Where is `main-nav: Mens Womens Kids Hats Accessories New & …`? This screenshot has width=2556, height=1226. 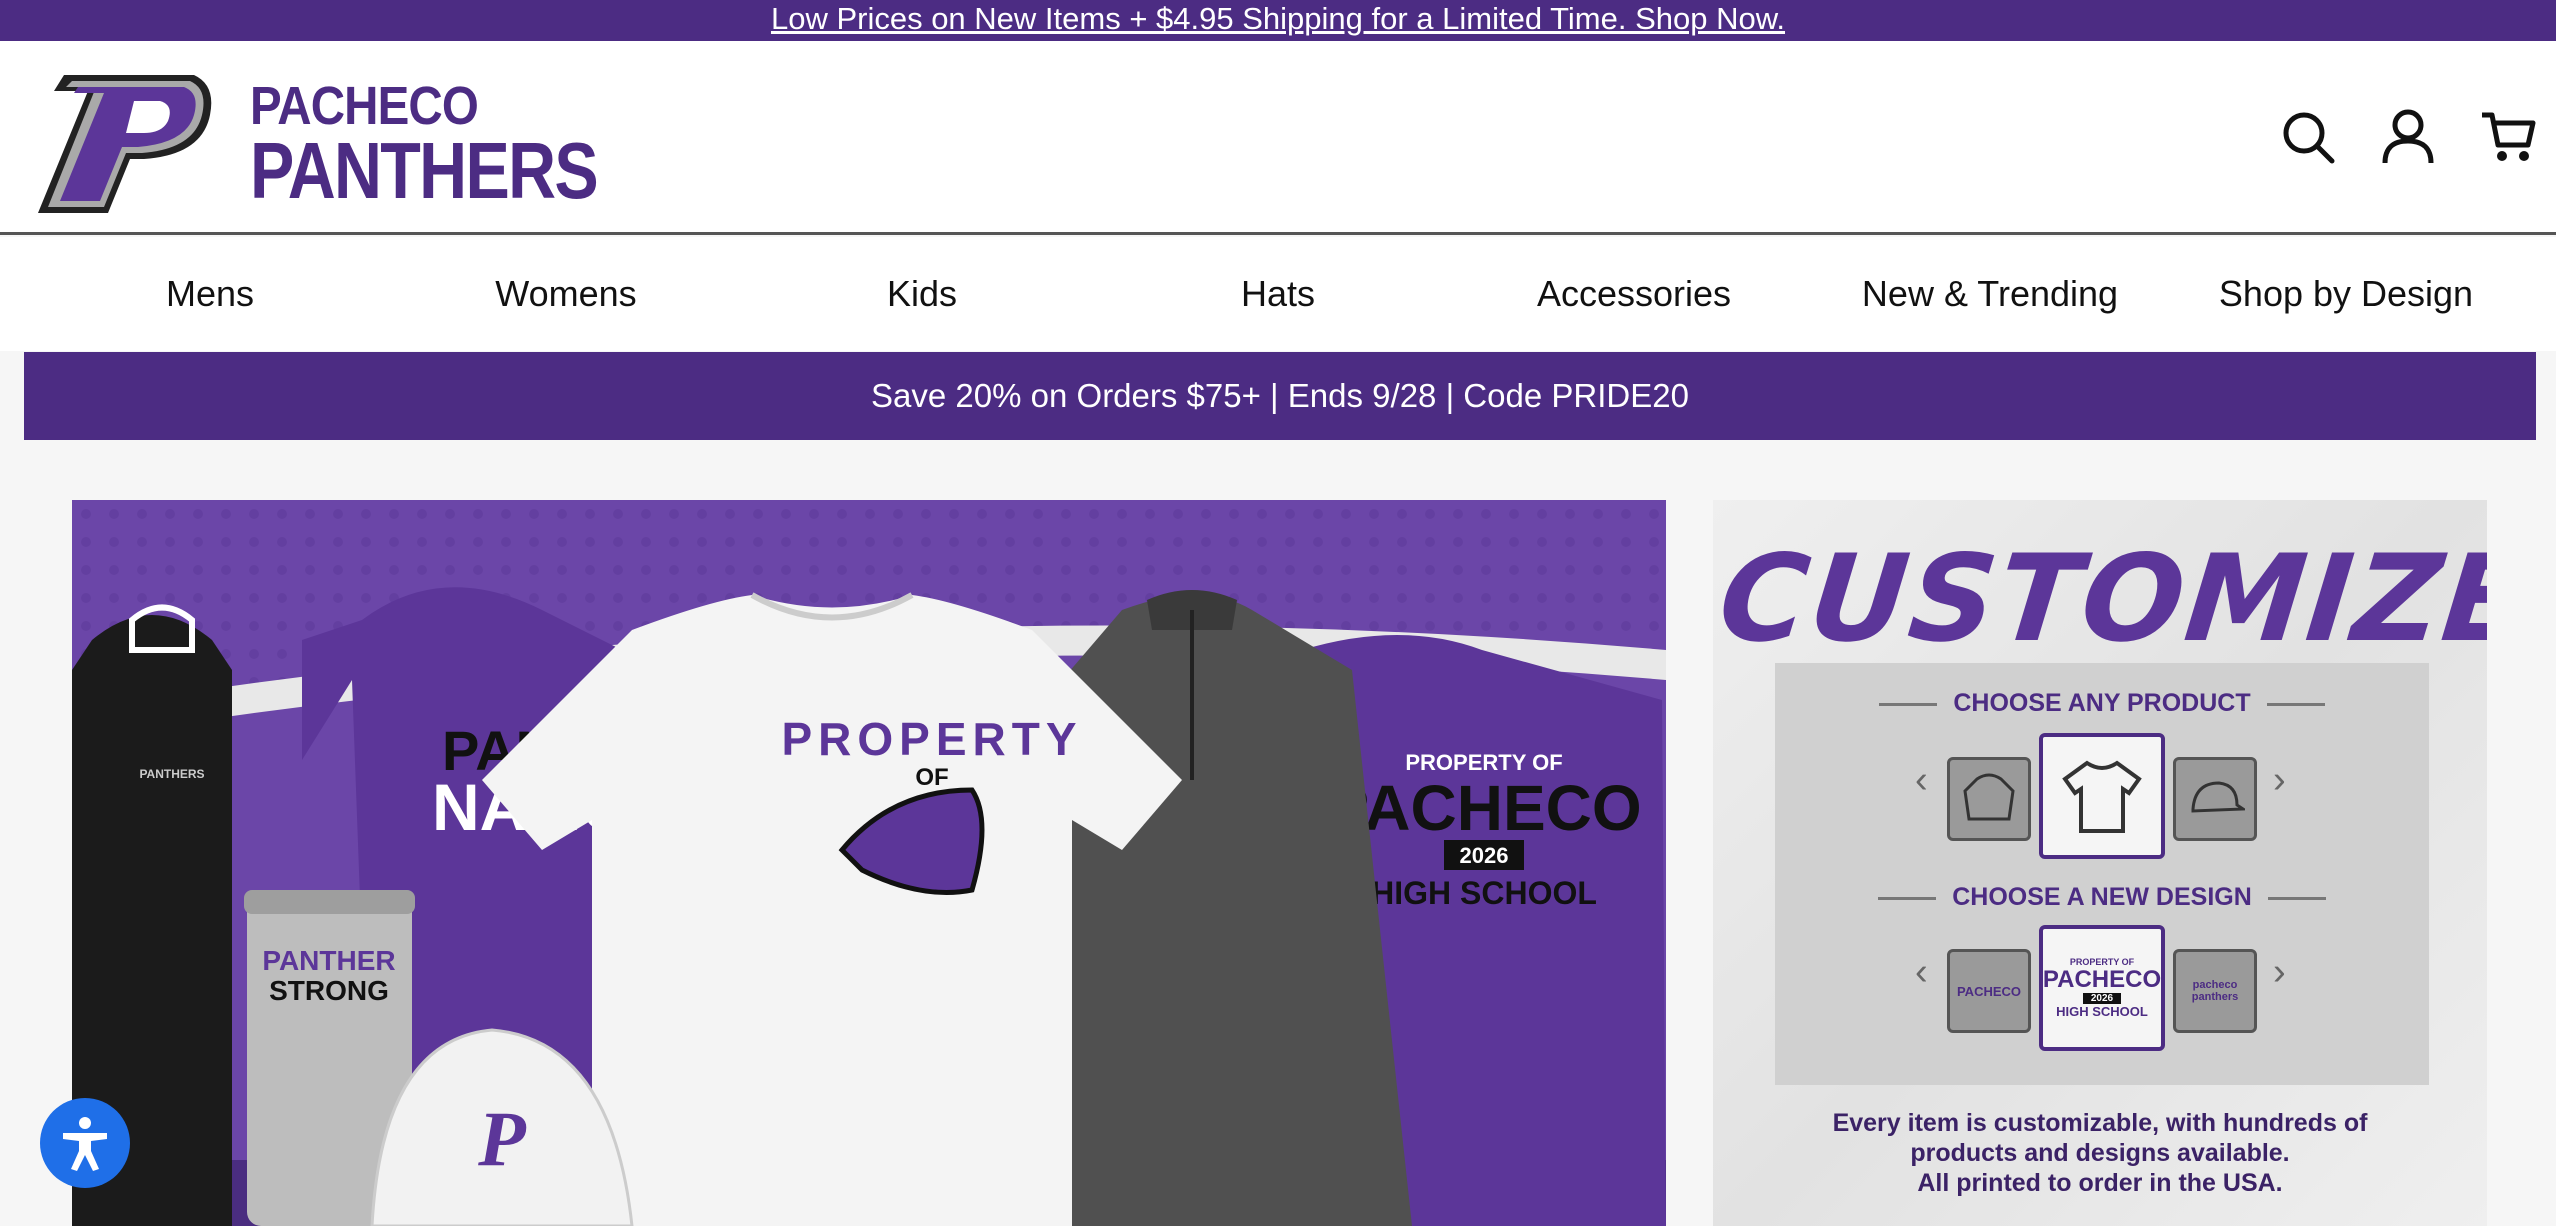 main-nav: Mens Womens Kids Hats Accessories New & … is located at coordinates (1278, 294).